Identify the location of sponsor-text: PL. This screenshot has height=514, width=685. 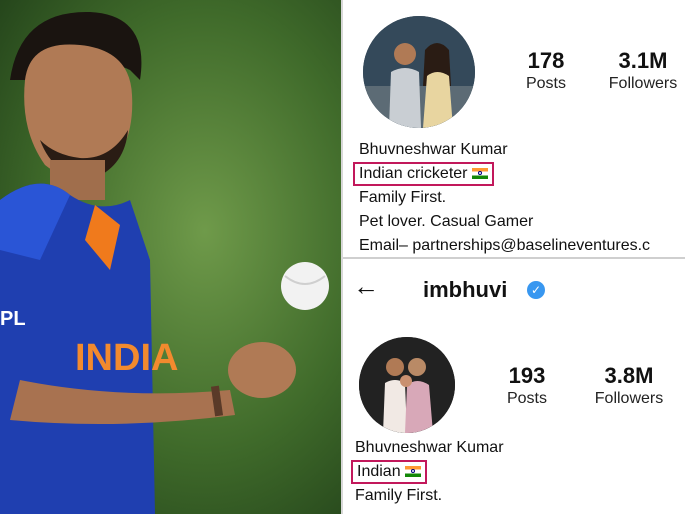
(13, 319).